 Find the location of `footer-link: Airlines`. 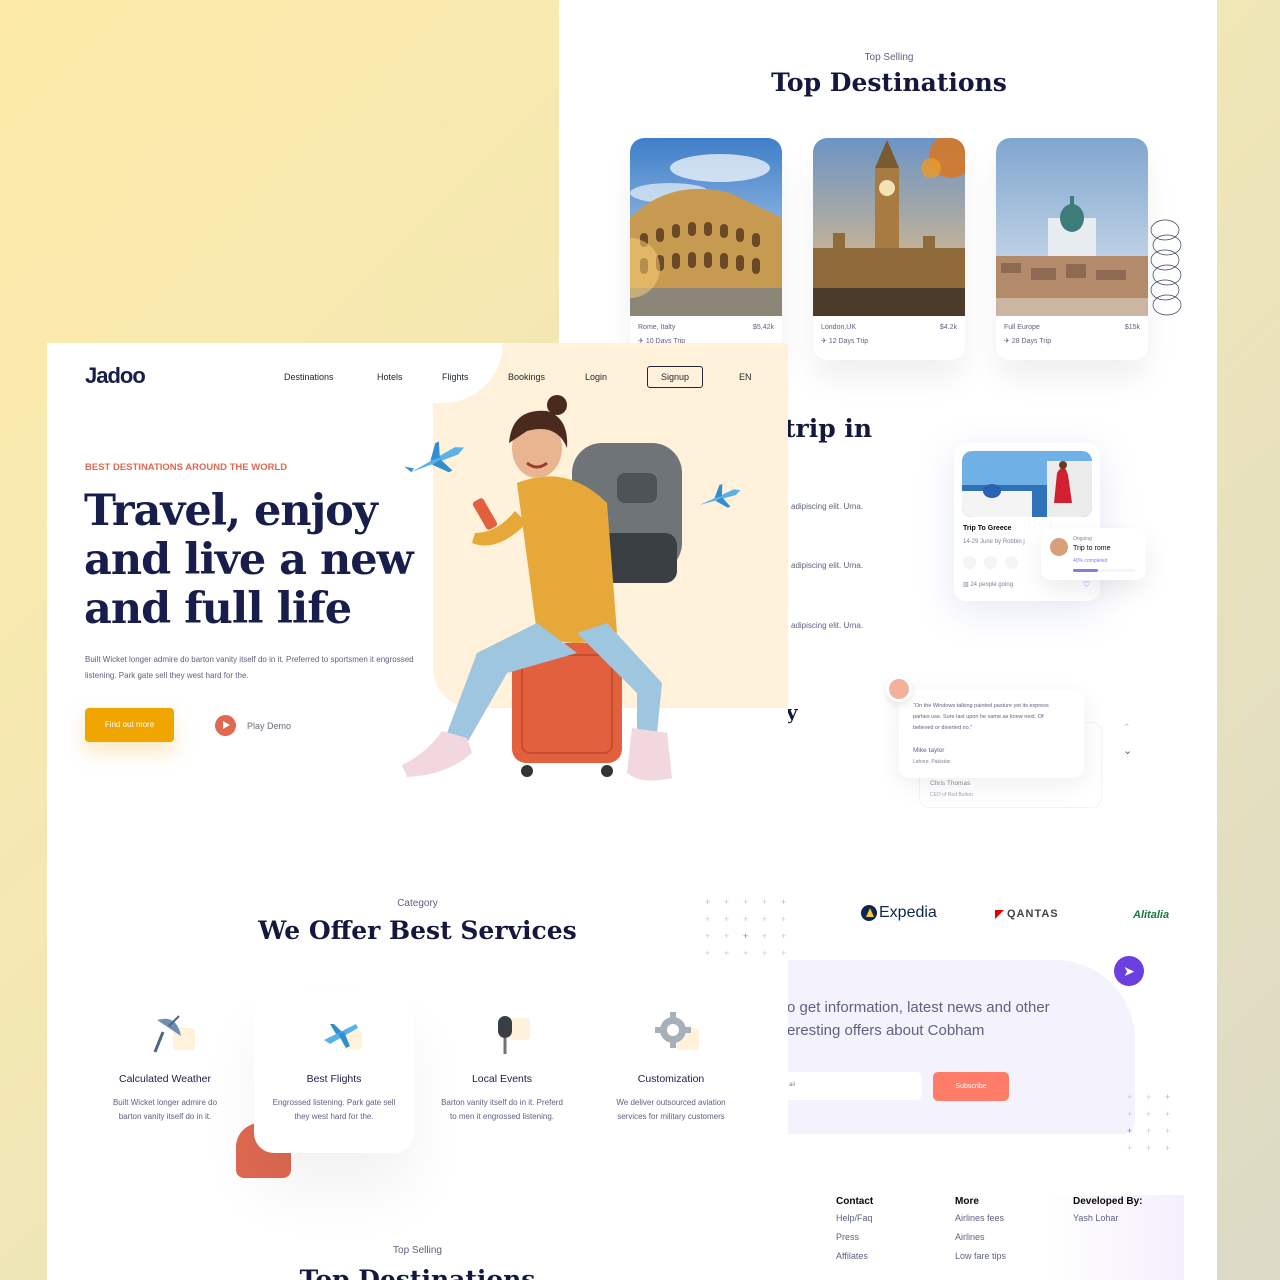

footer-link: Airlines is located at coordinates (980, 1237).